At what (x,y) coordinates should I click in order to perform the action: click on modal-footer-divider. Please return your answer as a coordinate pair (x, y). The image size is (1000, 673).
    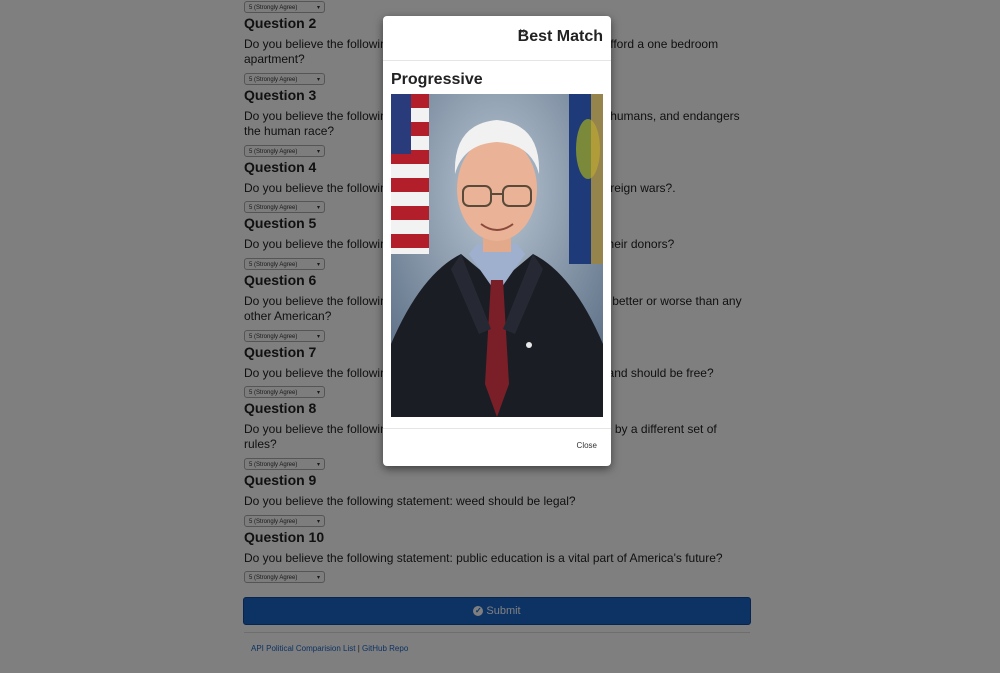
    Looking at the image, I should click on (497, 428).